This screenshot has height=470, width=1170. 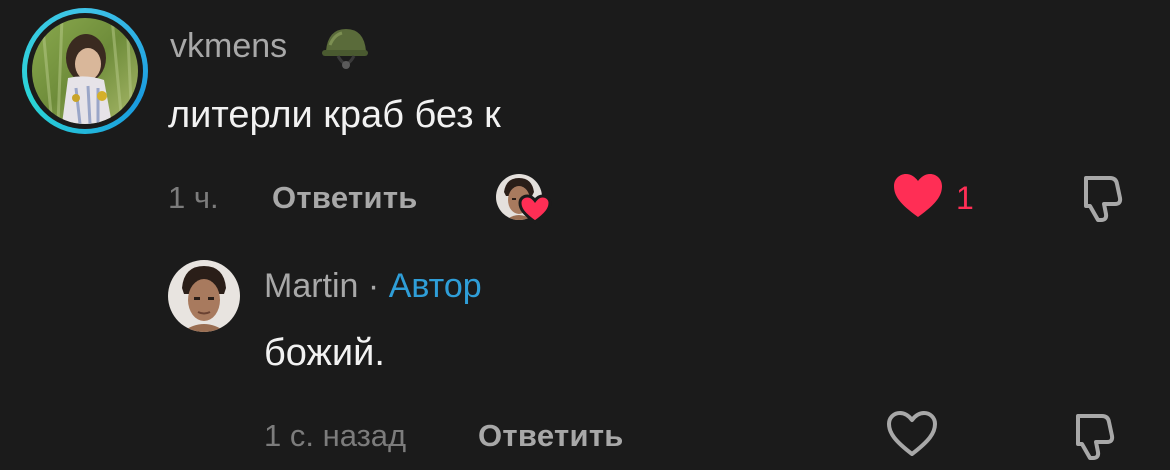 What do you see at coordinates (334, 115) in the screenshot?
I see `comment-text: литерли краб без к` at bounding box center [334, 115].